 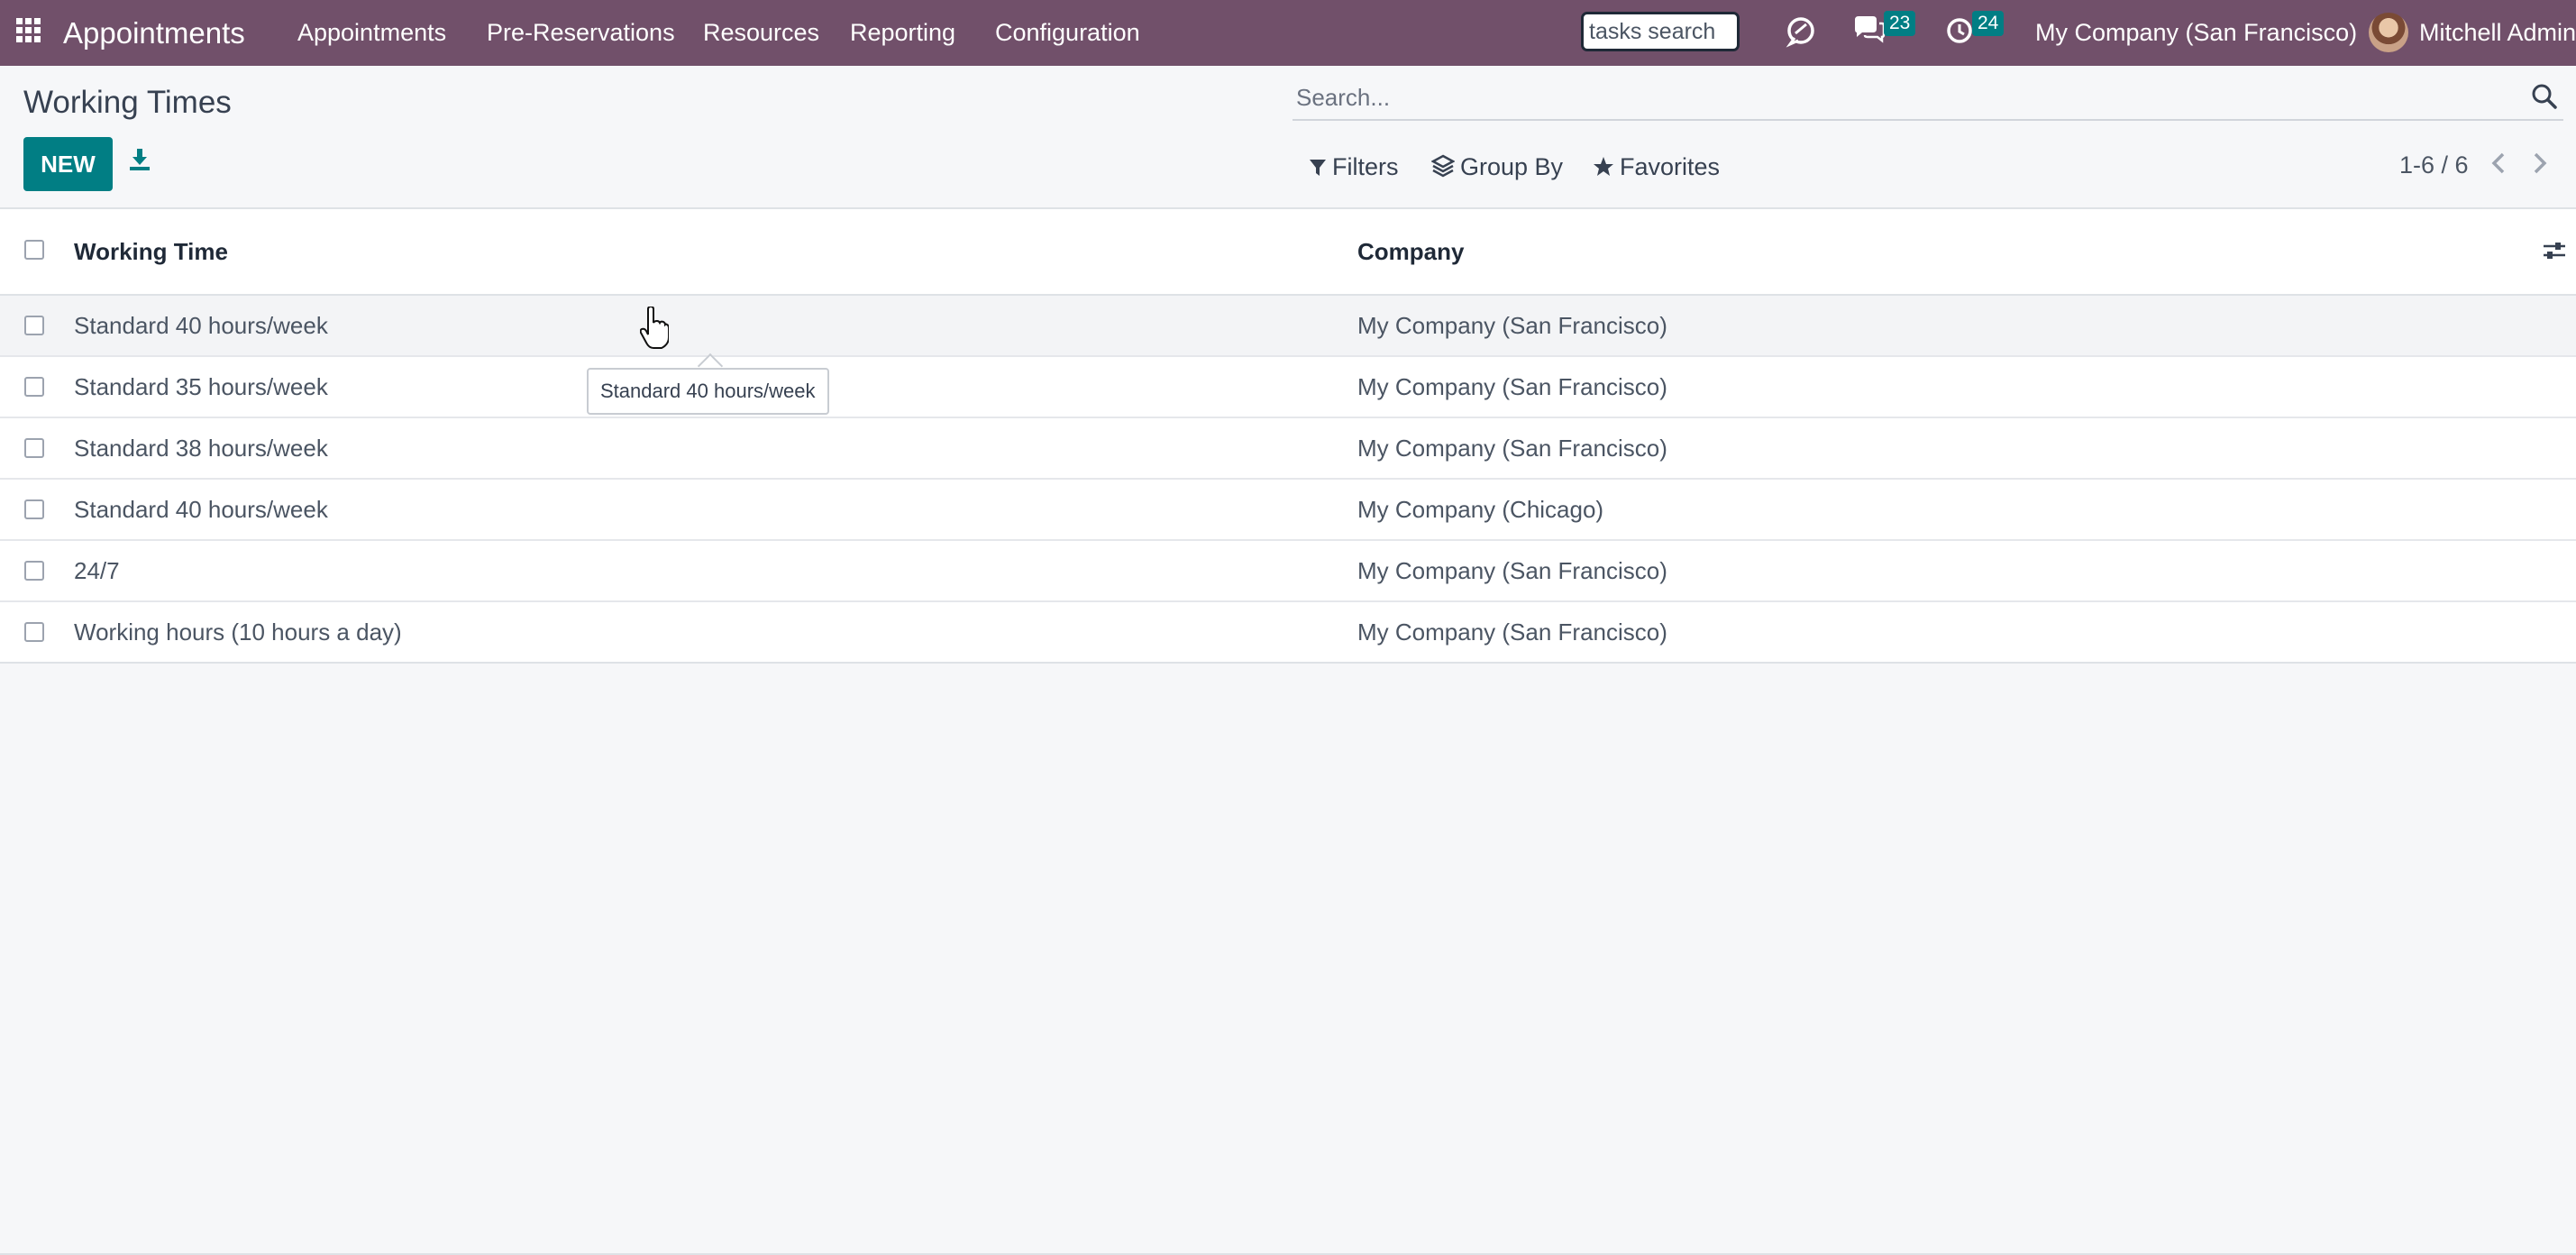 What do you see at coordinates (1288, 252) in the screenshot?
I see `table-header: Working Time Company` at bounding box center [1288, 252].